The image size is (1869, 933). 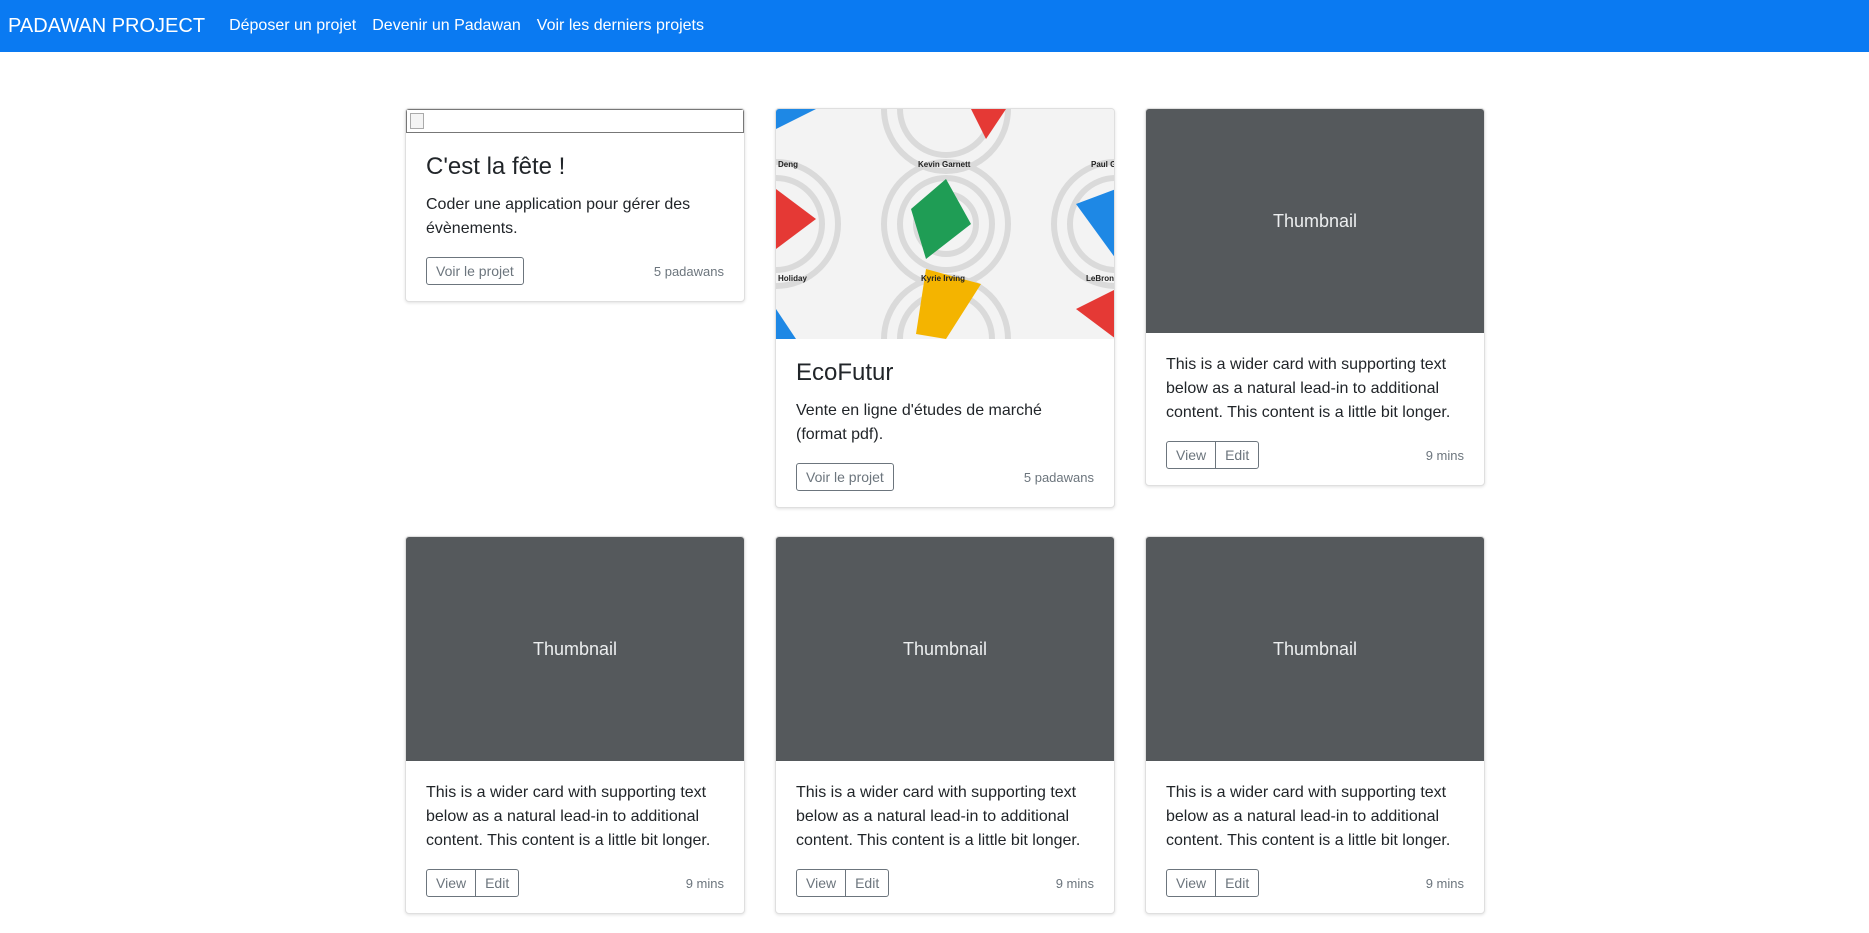 I want to click on broken-image-icon, so click(x=575, y=121).